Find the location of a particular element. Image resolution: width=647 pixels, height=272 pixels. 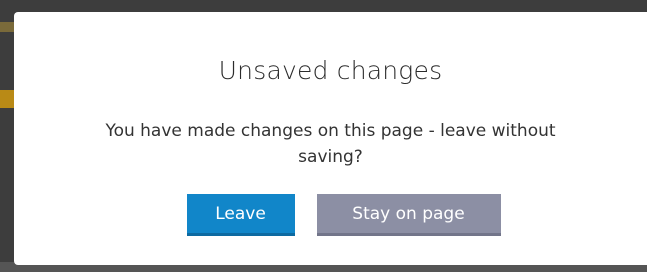

dialog-title: Unsaved changes is located at coordinates (330, 70).